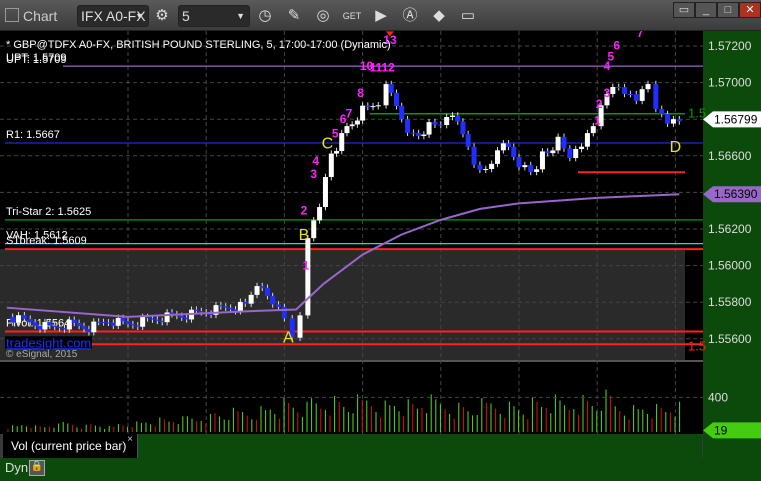 The height and width of the screenshot is (481, 761). I want to click on get-icon: GET, so click(352, 16).